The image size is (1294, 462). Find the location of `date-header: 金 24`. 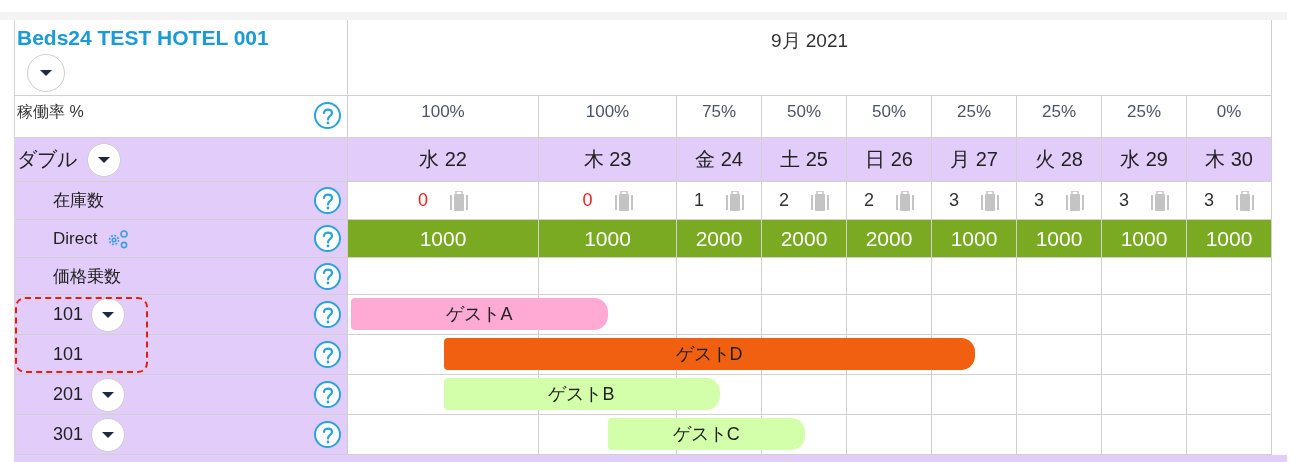

date-header: 金 24 is located at coordinates (719, 160).